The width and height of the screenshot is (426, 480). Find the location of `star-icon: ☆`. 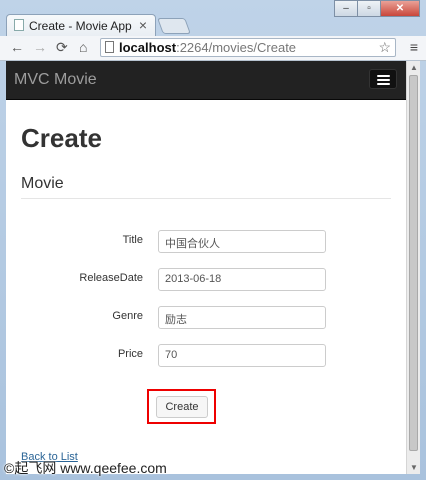

star-icon: ☆ is located at coordinates (384, 47).